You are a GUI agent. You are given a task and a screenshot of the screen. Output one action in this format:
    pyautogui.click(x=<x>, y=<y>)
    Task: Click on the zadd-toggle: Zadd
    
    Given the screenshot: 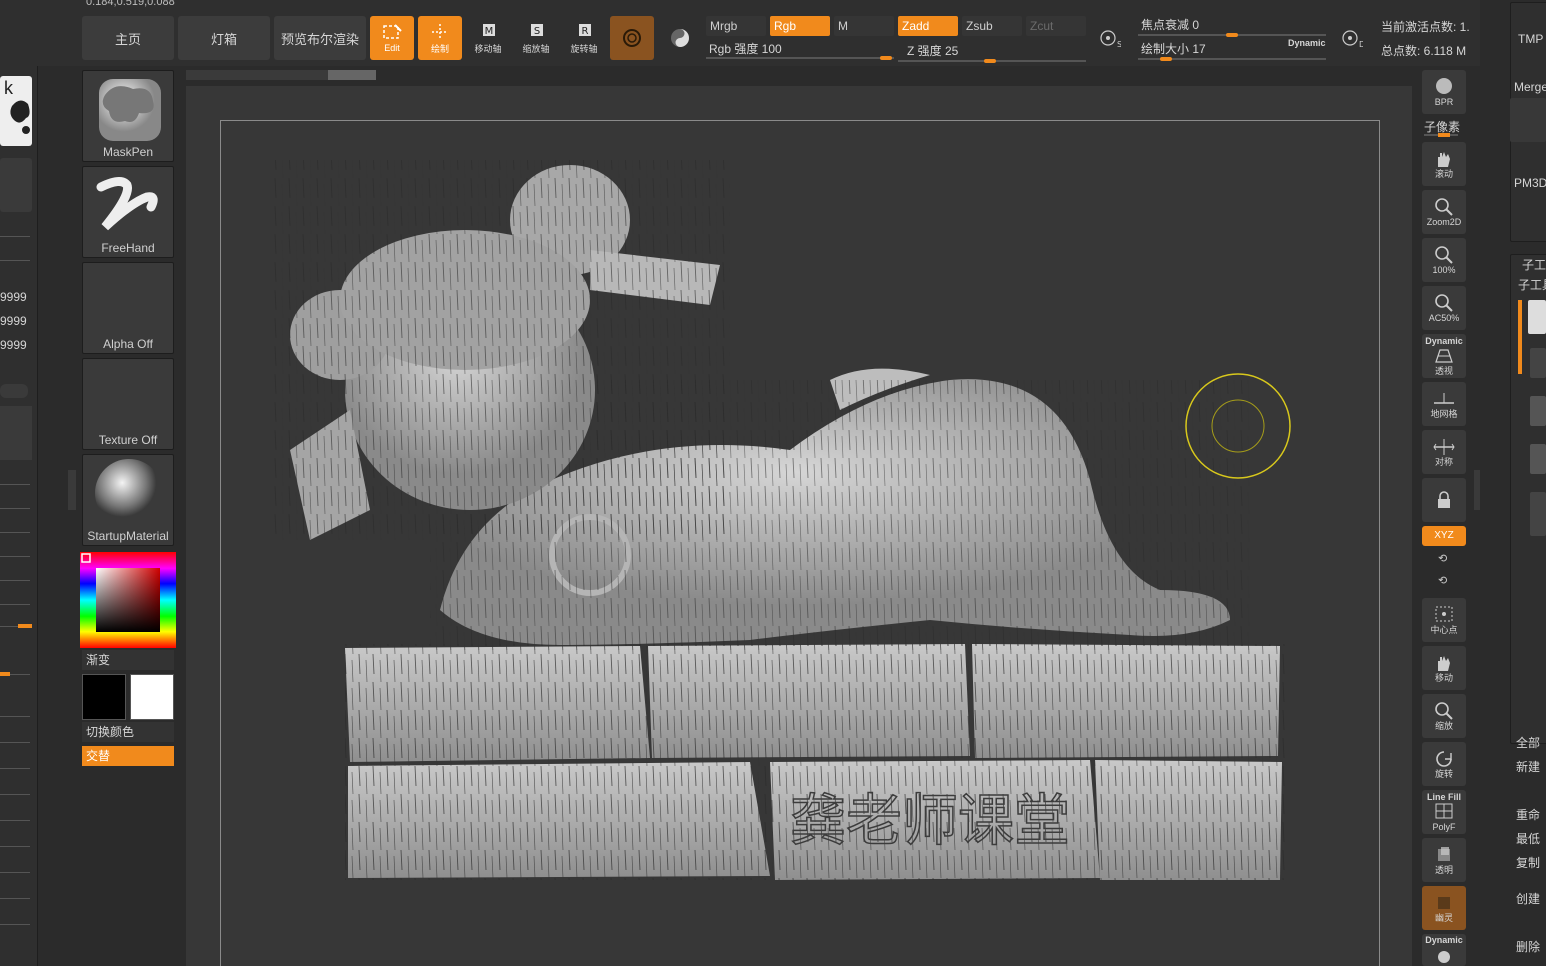 What is the action you would take?
    pyautogui.click(x=928, y=26)
    